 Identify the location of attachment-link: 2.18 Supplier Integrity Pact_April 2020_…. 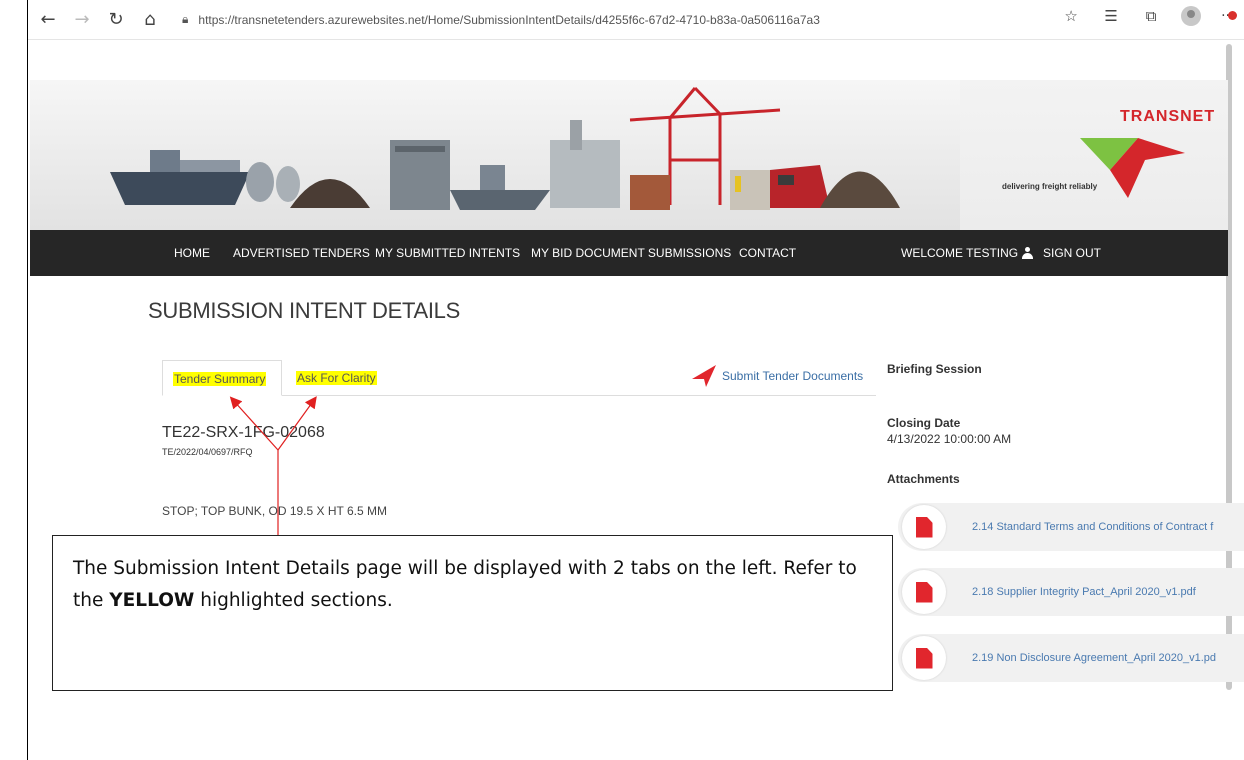
(1084, 592).